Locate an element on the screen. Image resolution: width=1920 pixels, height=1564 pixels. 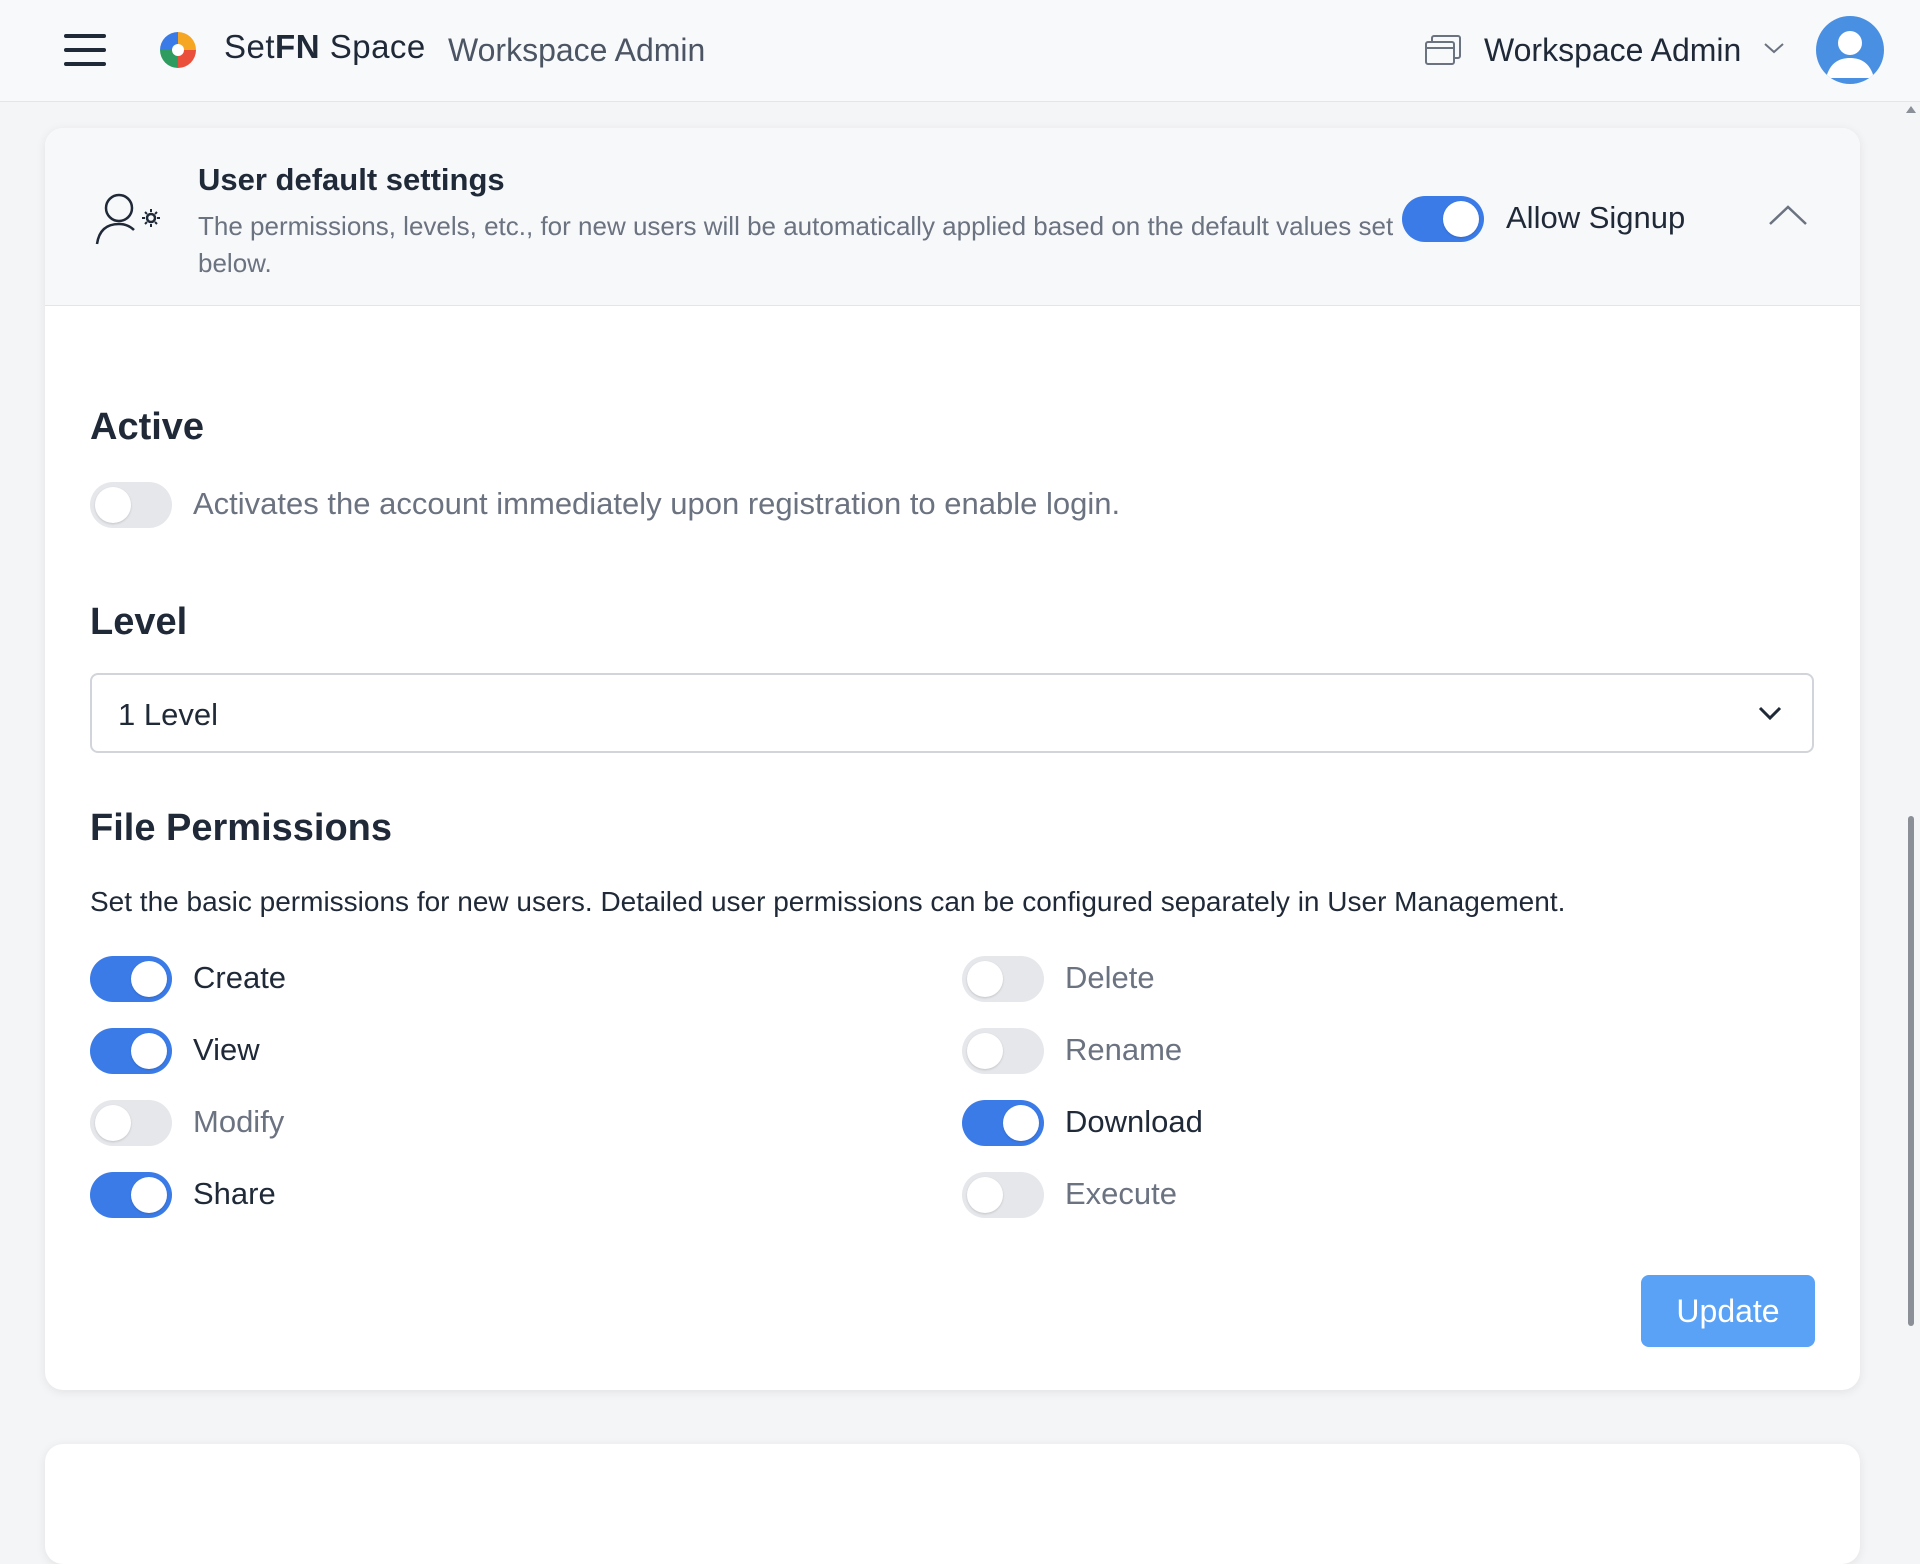
update-button: Update is located at coordinates (1728, 1311).